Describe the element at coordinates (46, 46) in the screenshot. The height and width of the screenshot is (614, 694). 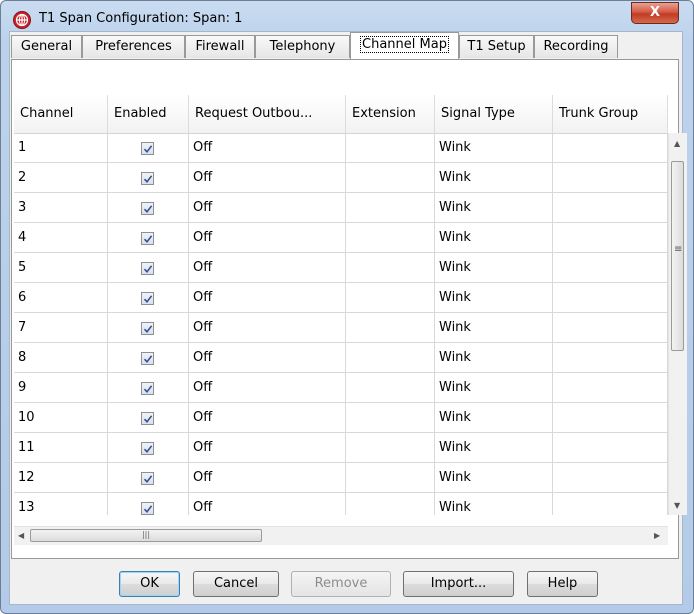
I see `tab-general: General` at that location.